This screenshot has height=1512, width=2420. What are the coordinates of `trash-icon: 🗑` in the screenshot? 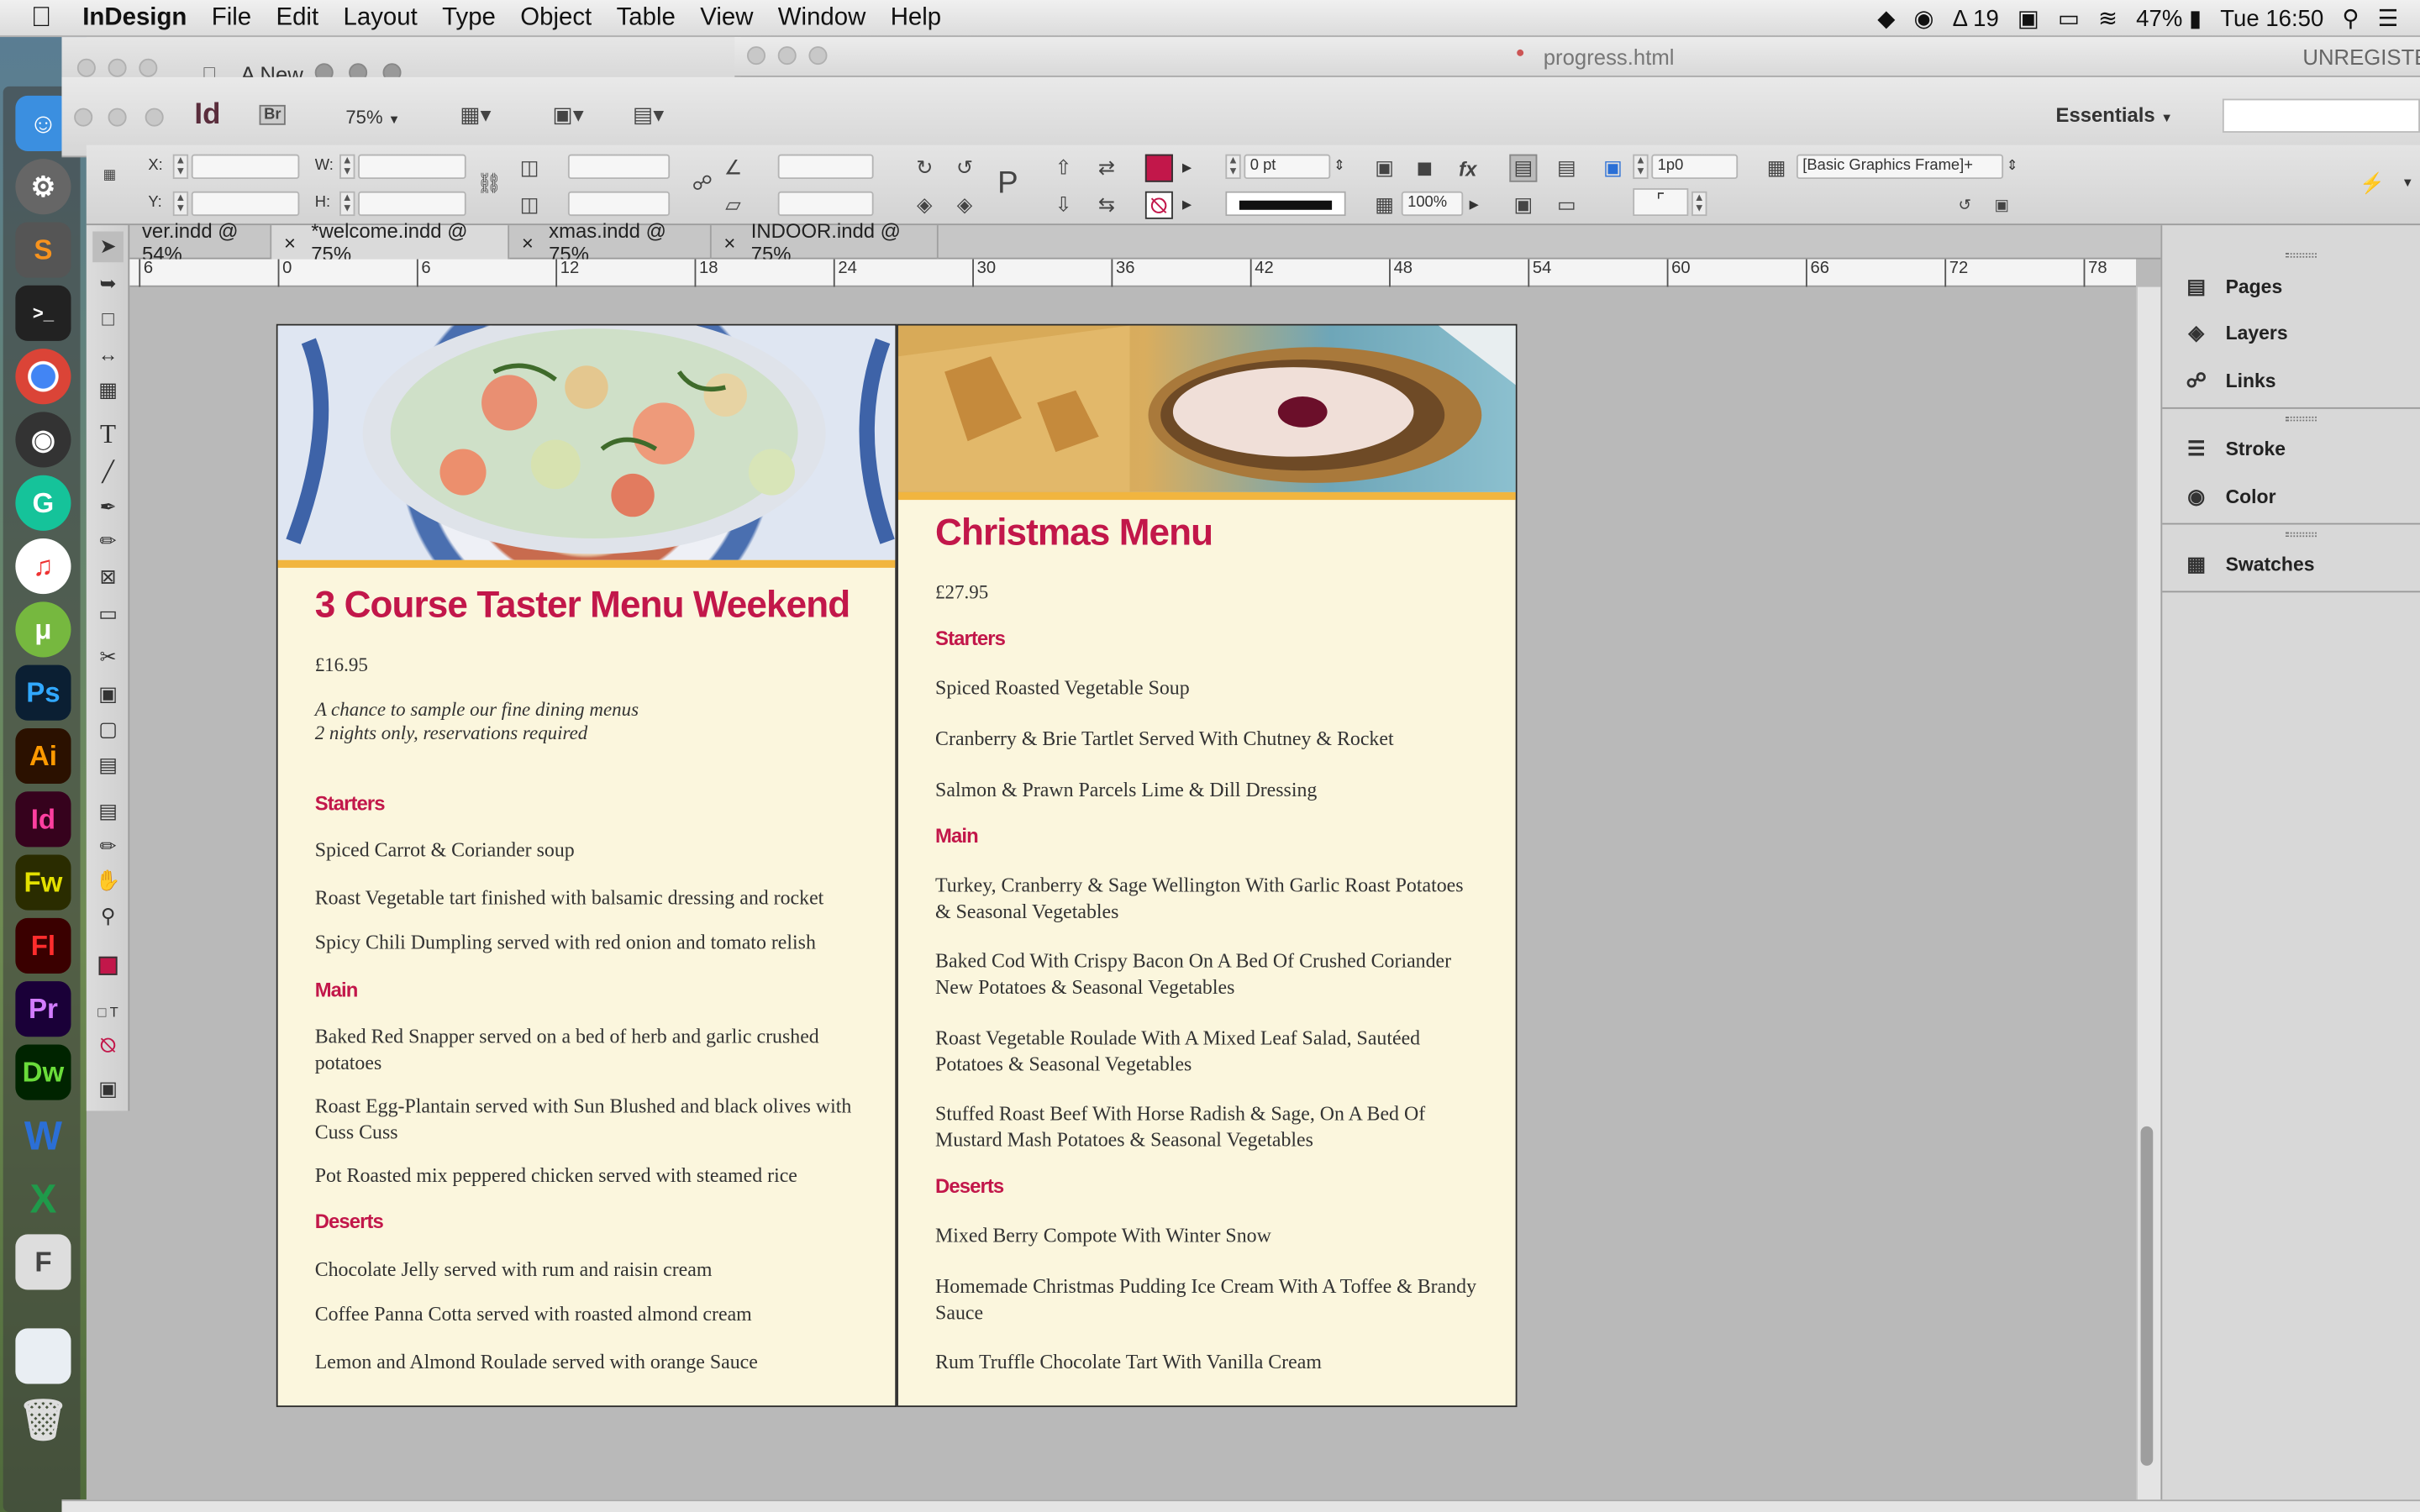 It's located at (43, 1419).